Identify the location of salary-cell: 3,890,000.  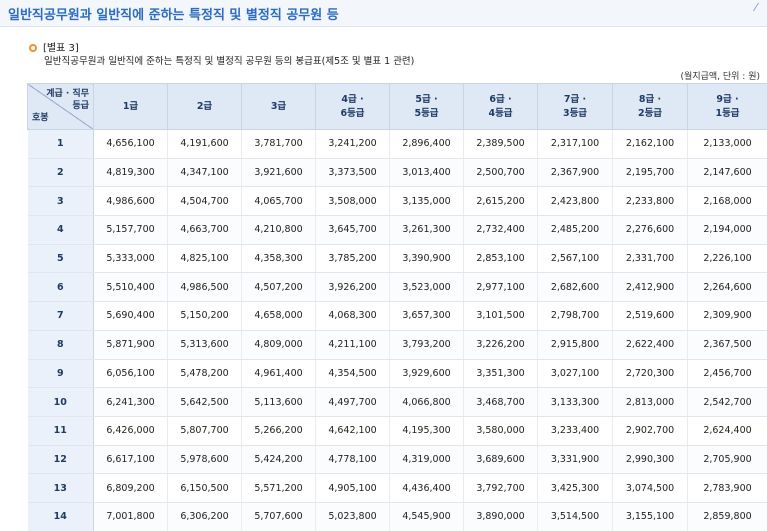
(500, 516).